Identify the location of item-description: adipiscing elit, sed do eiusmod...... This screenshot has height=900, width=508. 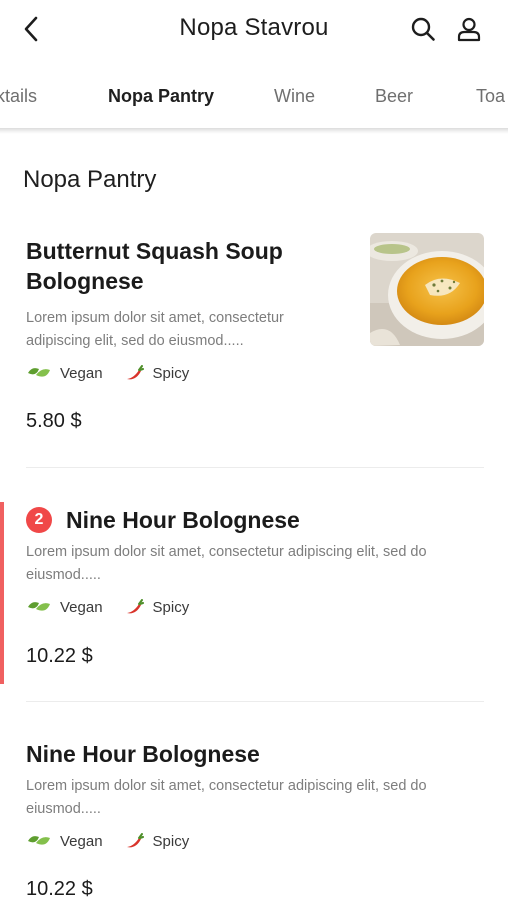
(135, 341).